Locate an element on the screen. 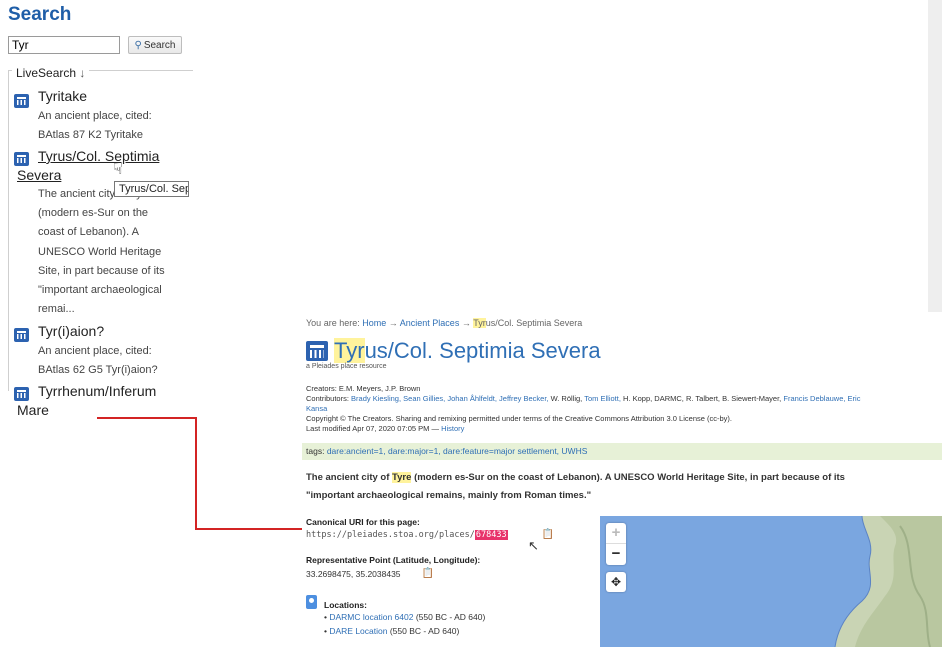 The width and height of the screenshot is (942, 647). page-subtitle: a Pleiades place resource is located at coordinates (346, 366).